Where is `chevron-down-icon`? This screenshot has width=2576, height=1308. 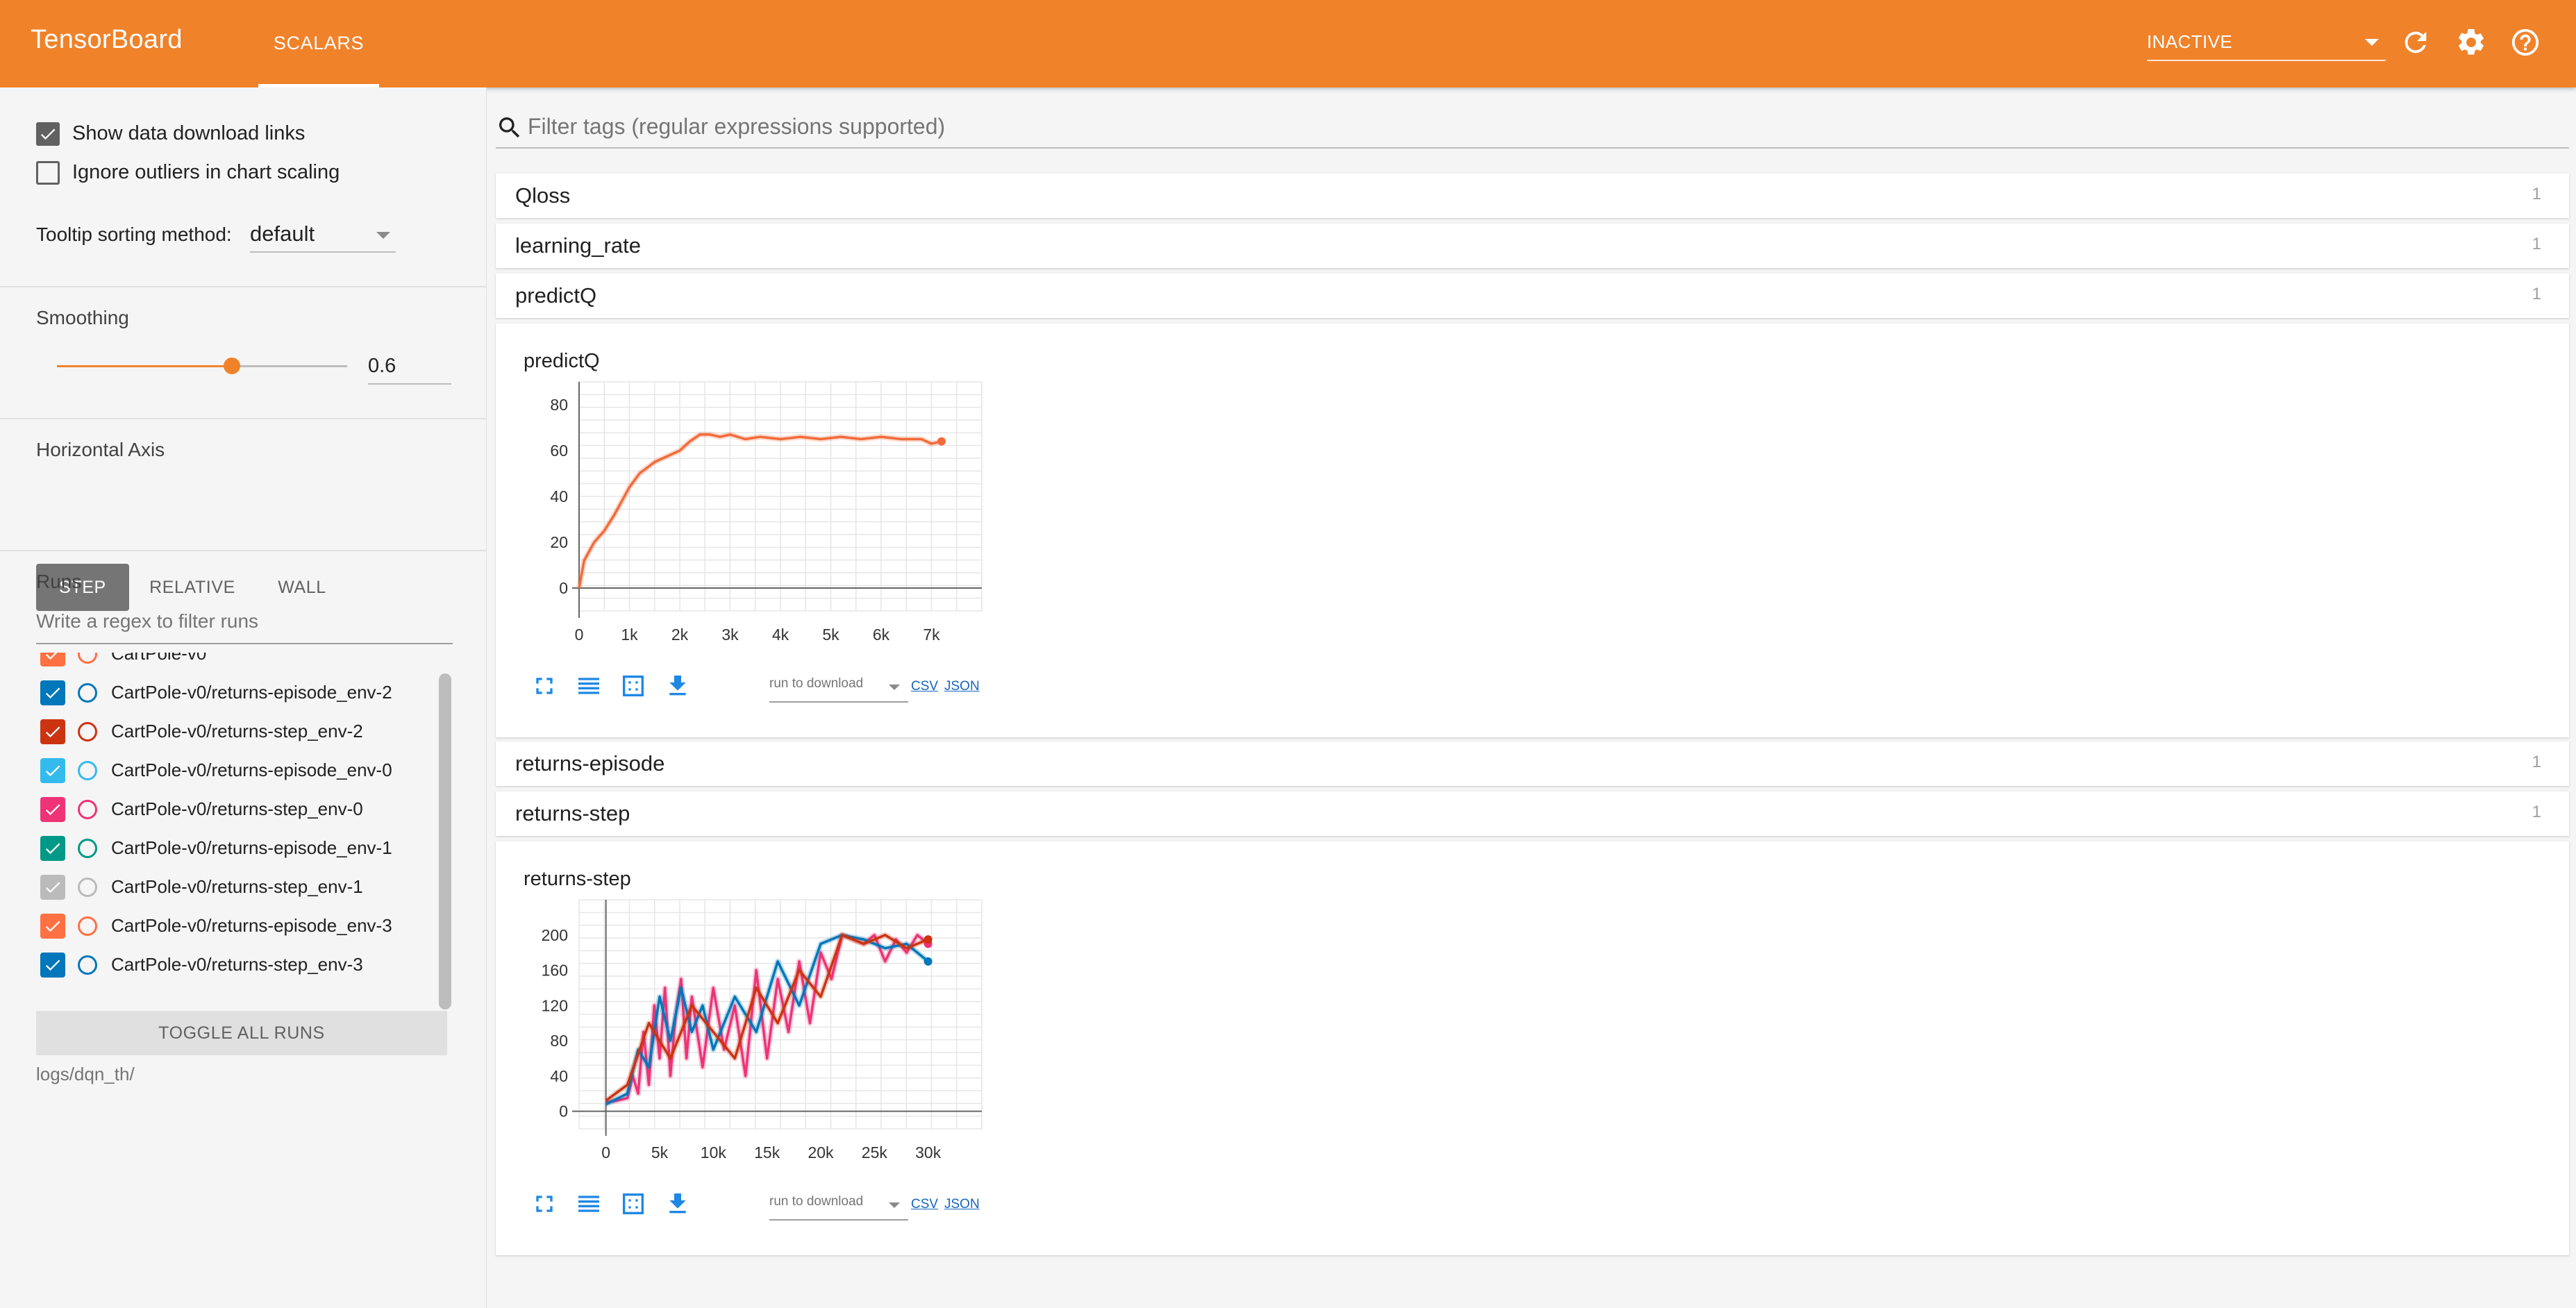 chevron-down-icon is located at coordinates (894, 1205).